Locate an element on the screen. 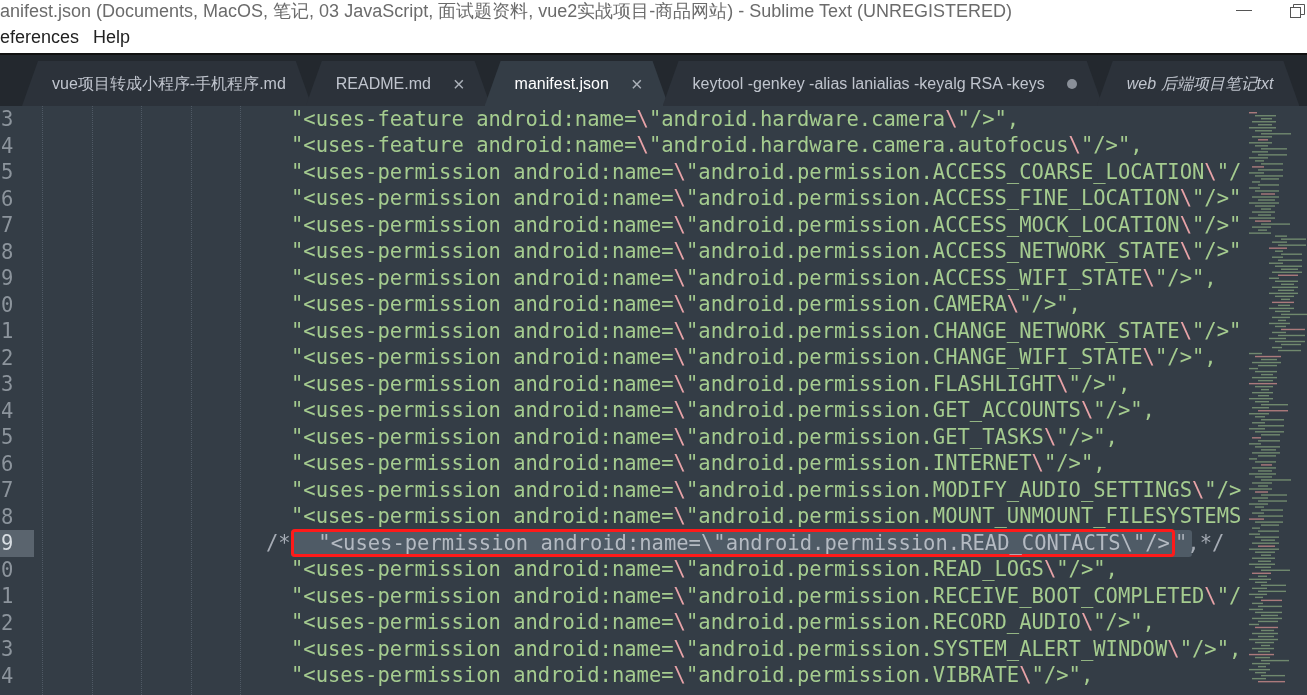  code-line: "<uses-permission android:name=\"android.permission.INTERNET\"/>", is located at coordinates (698, 463).